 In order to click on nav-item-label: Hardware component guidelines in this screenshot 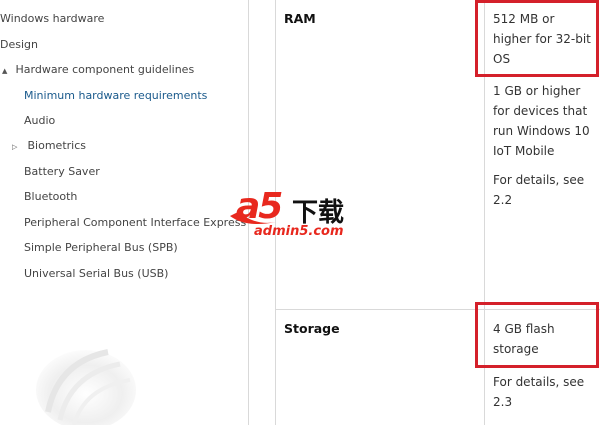, I will do `click(105, 69)`.